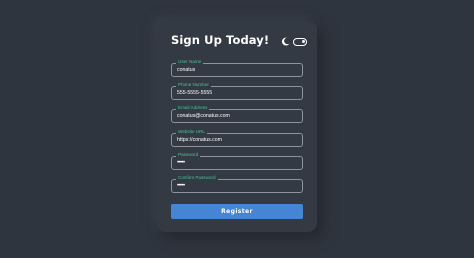  What do you see at coordinates (181, 162) in the screenshot?
I see `password-value: •••••` at bounding box center [181, 162].